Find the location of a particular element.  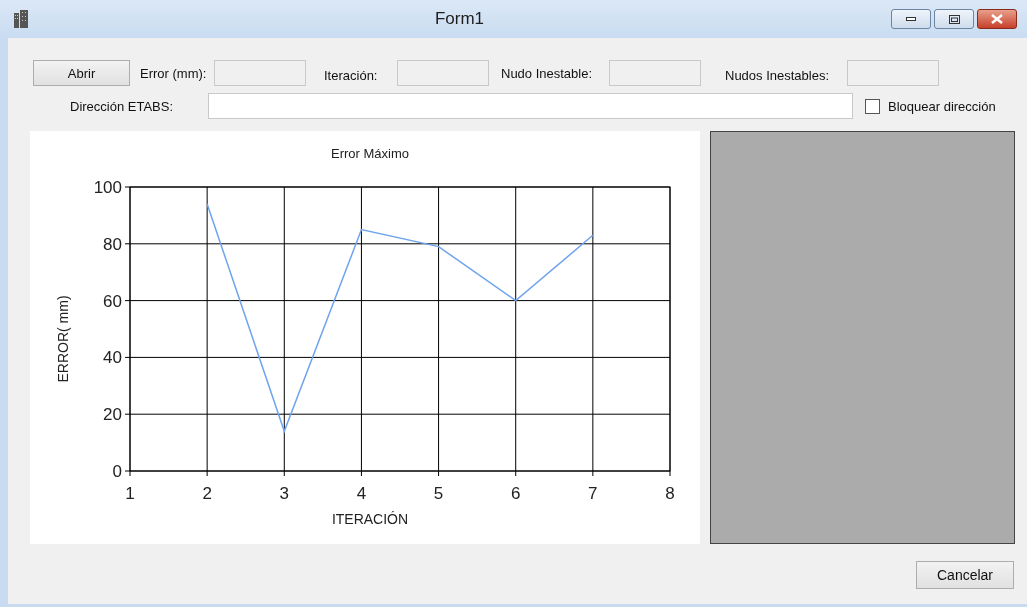

x-tick-label: 3 is located at coordinates (284, 493).